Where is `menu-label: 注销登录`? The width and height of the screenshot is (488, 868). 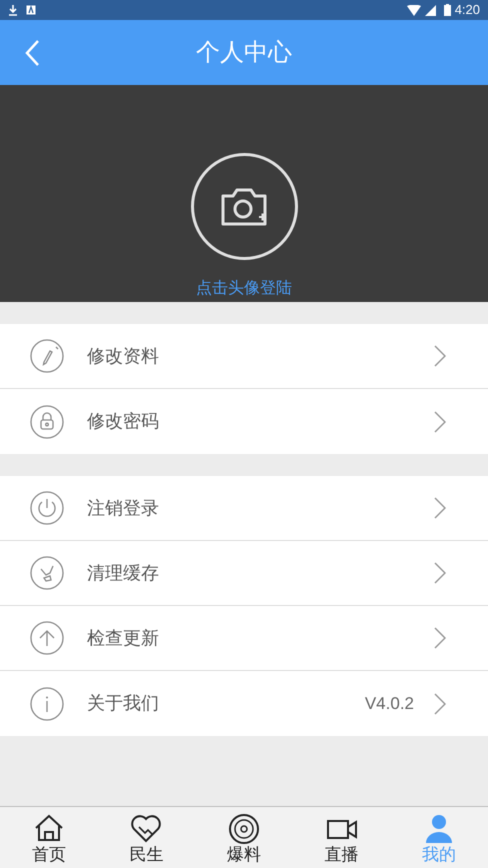
menu-label: 注销登录 is located at coordinates (123, 508).